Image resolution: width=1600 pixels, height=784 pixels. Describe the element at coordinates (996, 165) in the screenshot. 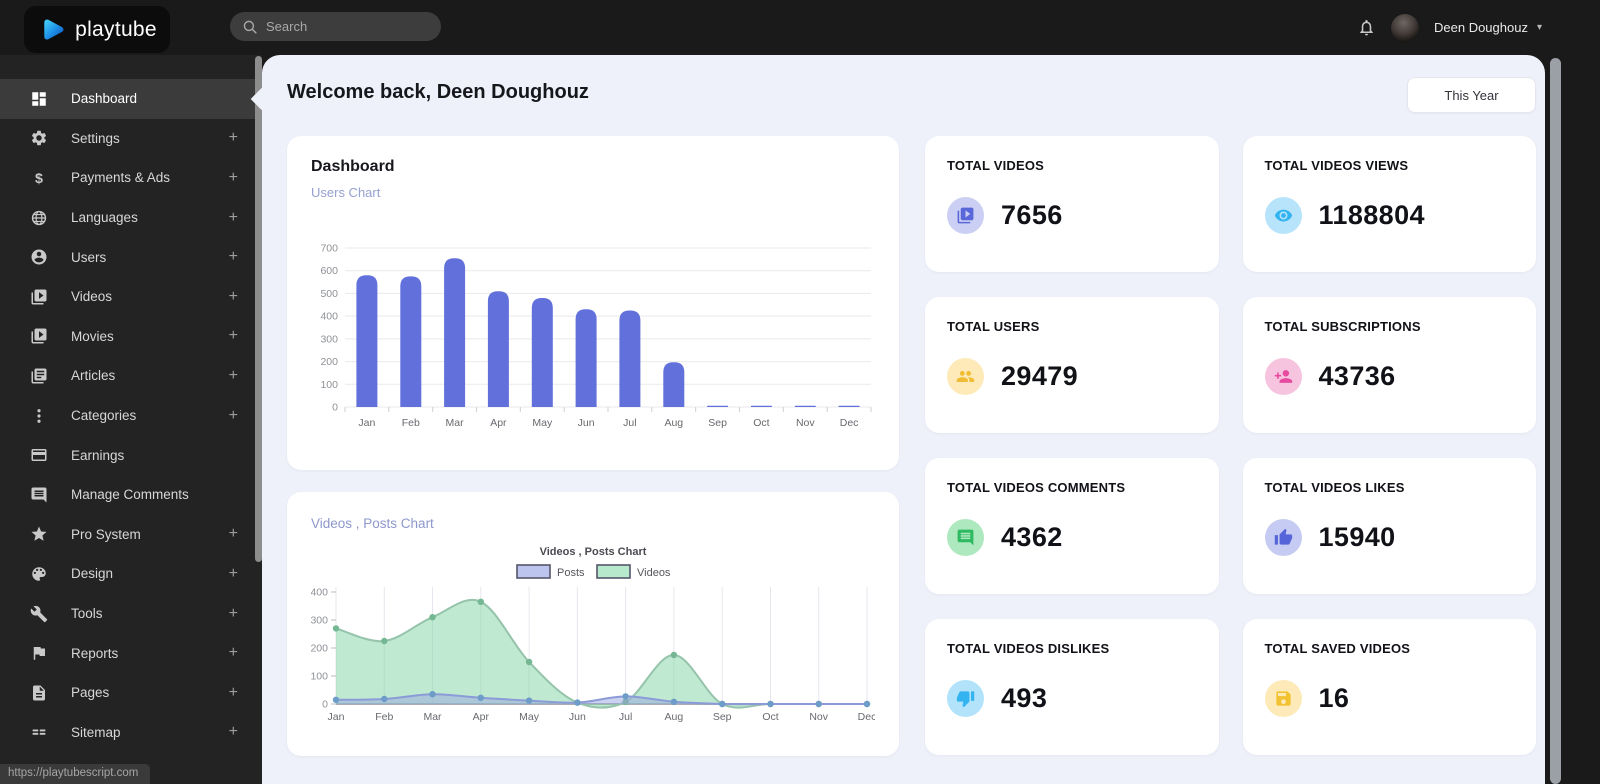

I see `stat-label: TOTAL VIDEOS` at that location.